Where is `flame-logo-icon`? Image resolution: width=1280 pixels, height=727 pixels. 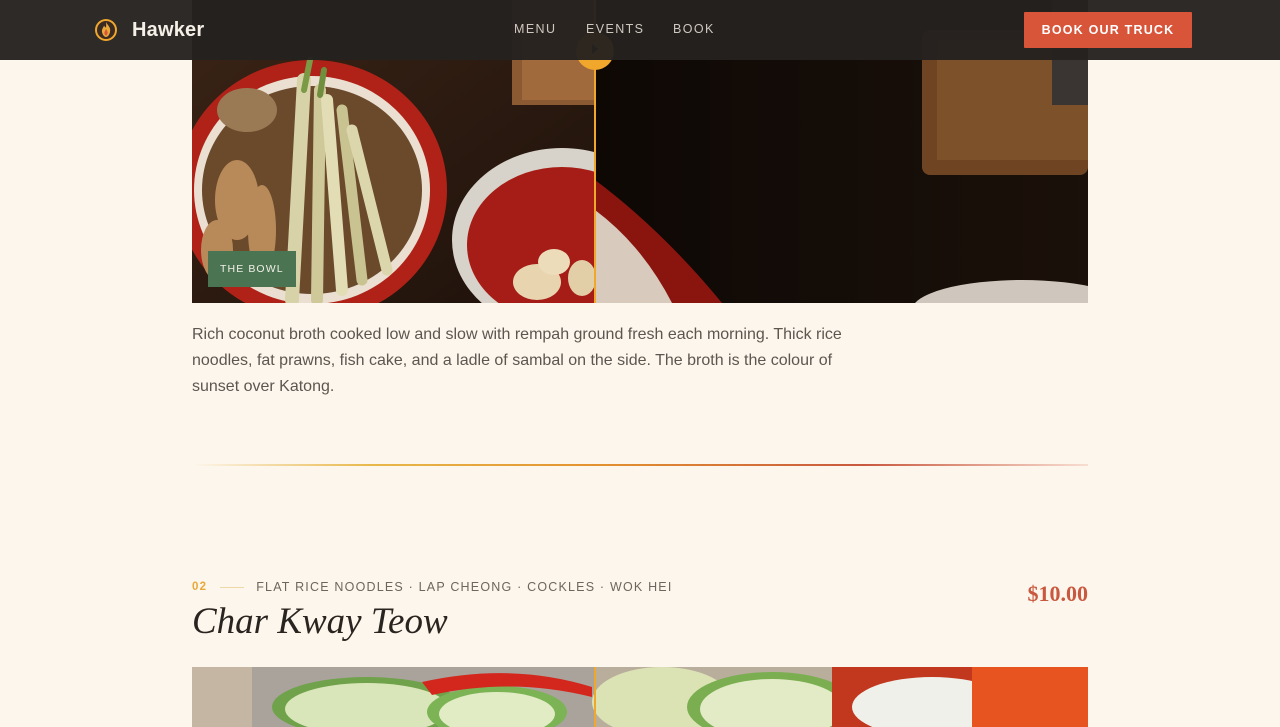 flame-logo-icon is located at coordinates (106, 30).